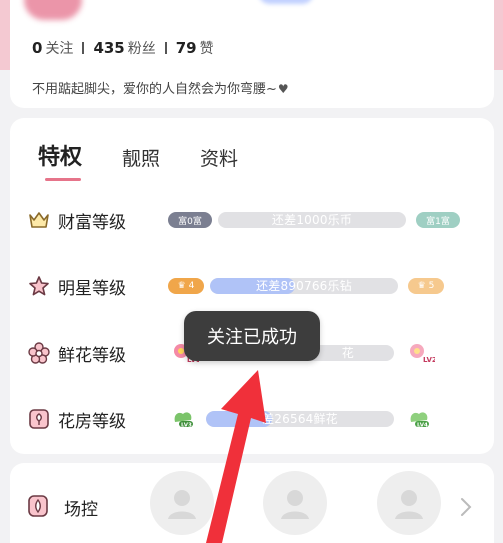  I want to click on star-progress-bar: 还差890766乐钻, so click(304, 286).